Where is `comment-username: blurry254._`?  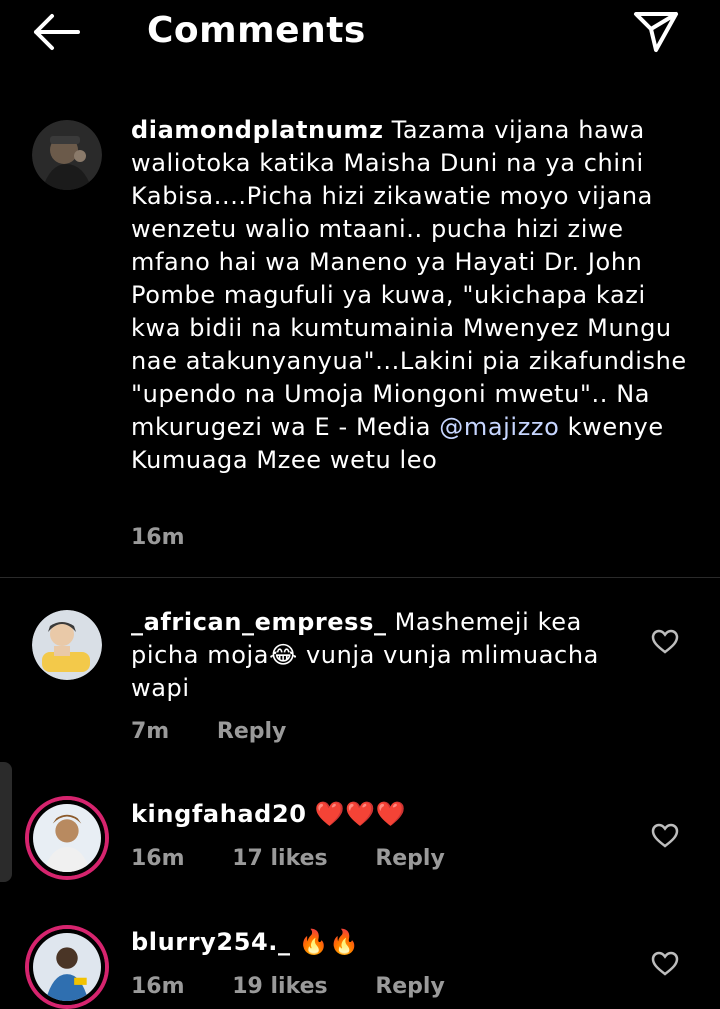
comment-username: blurry254._ is located at coordinates (211, 942).